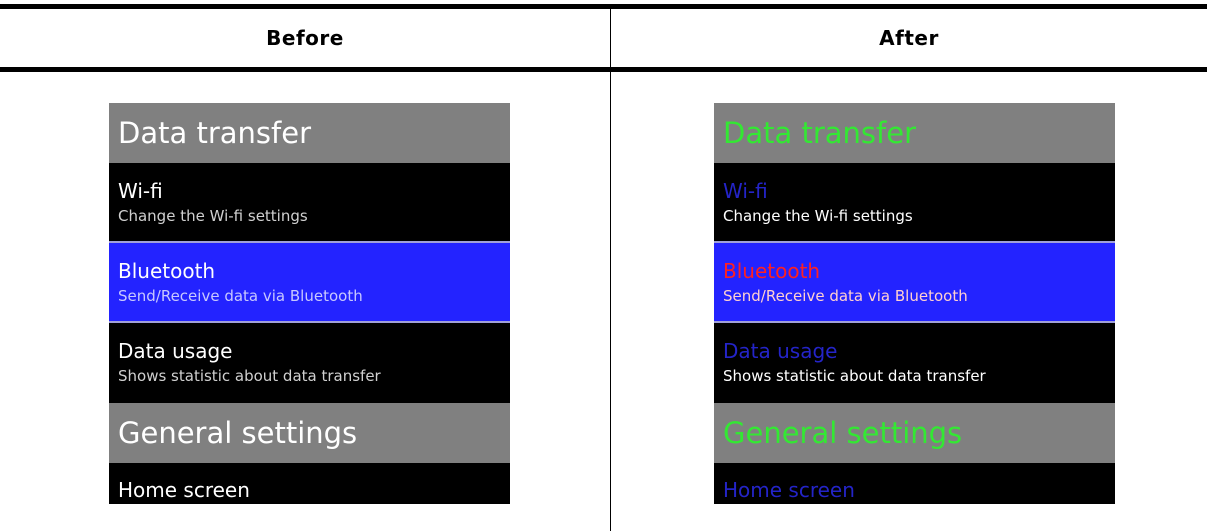 The width and height of the screenshot is (1207, 531). I want to click on header-rule, so click(603, 69).